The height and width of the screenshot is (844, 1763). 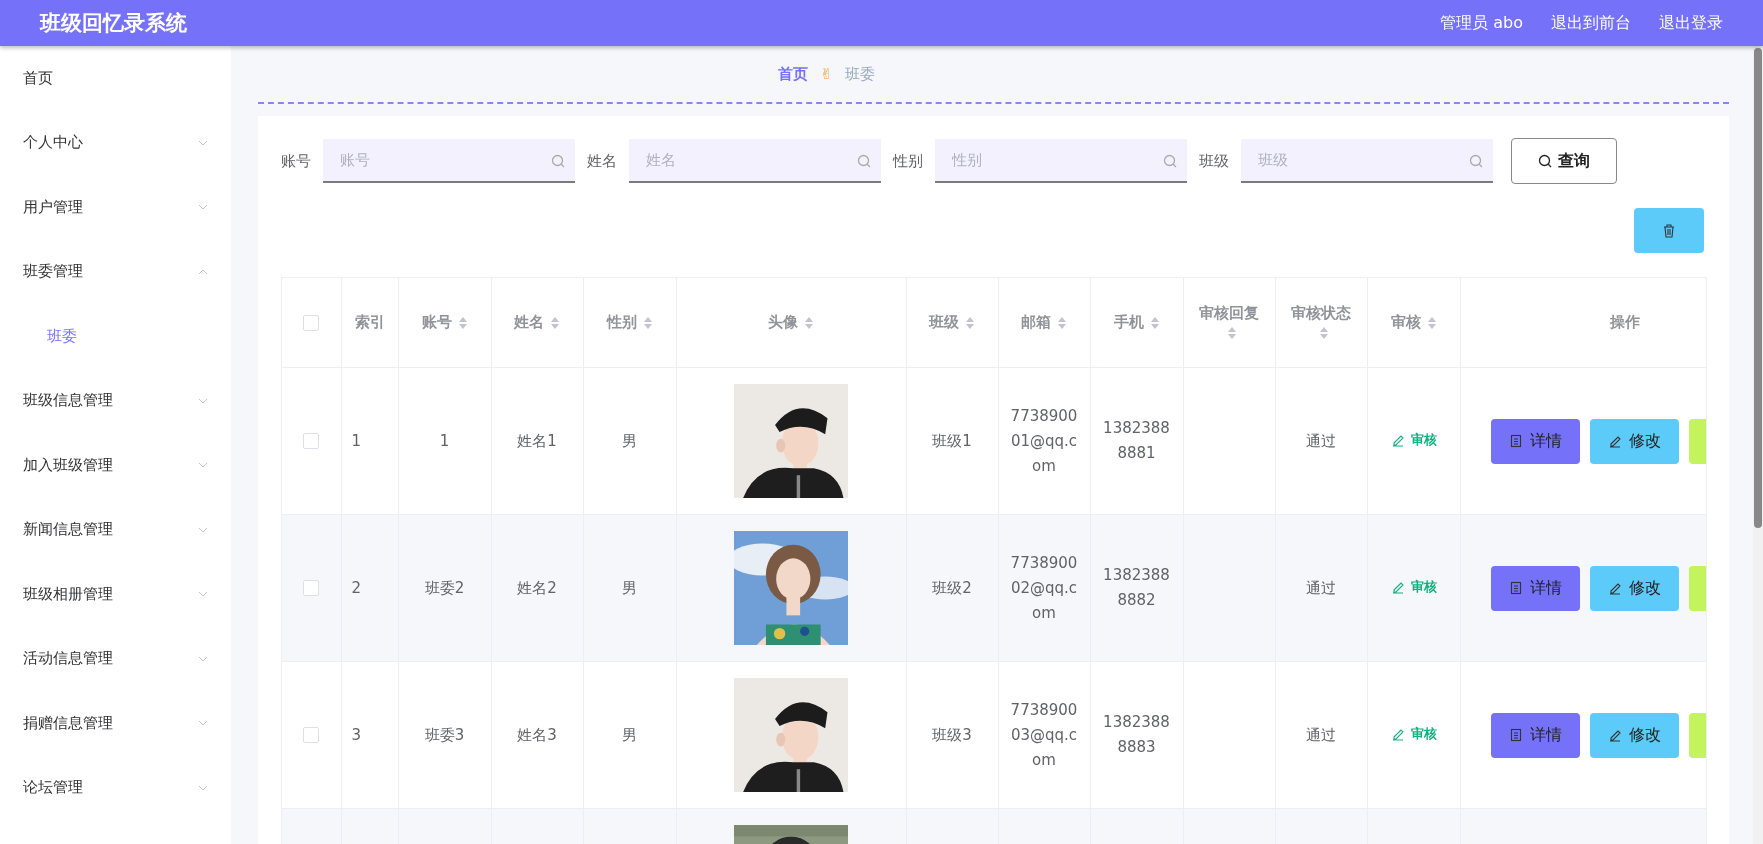 What do you see at coordinates (952, 440) in the screenshot?
I see `class-cell: 班级1` at bounding box center [952, 440].